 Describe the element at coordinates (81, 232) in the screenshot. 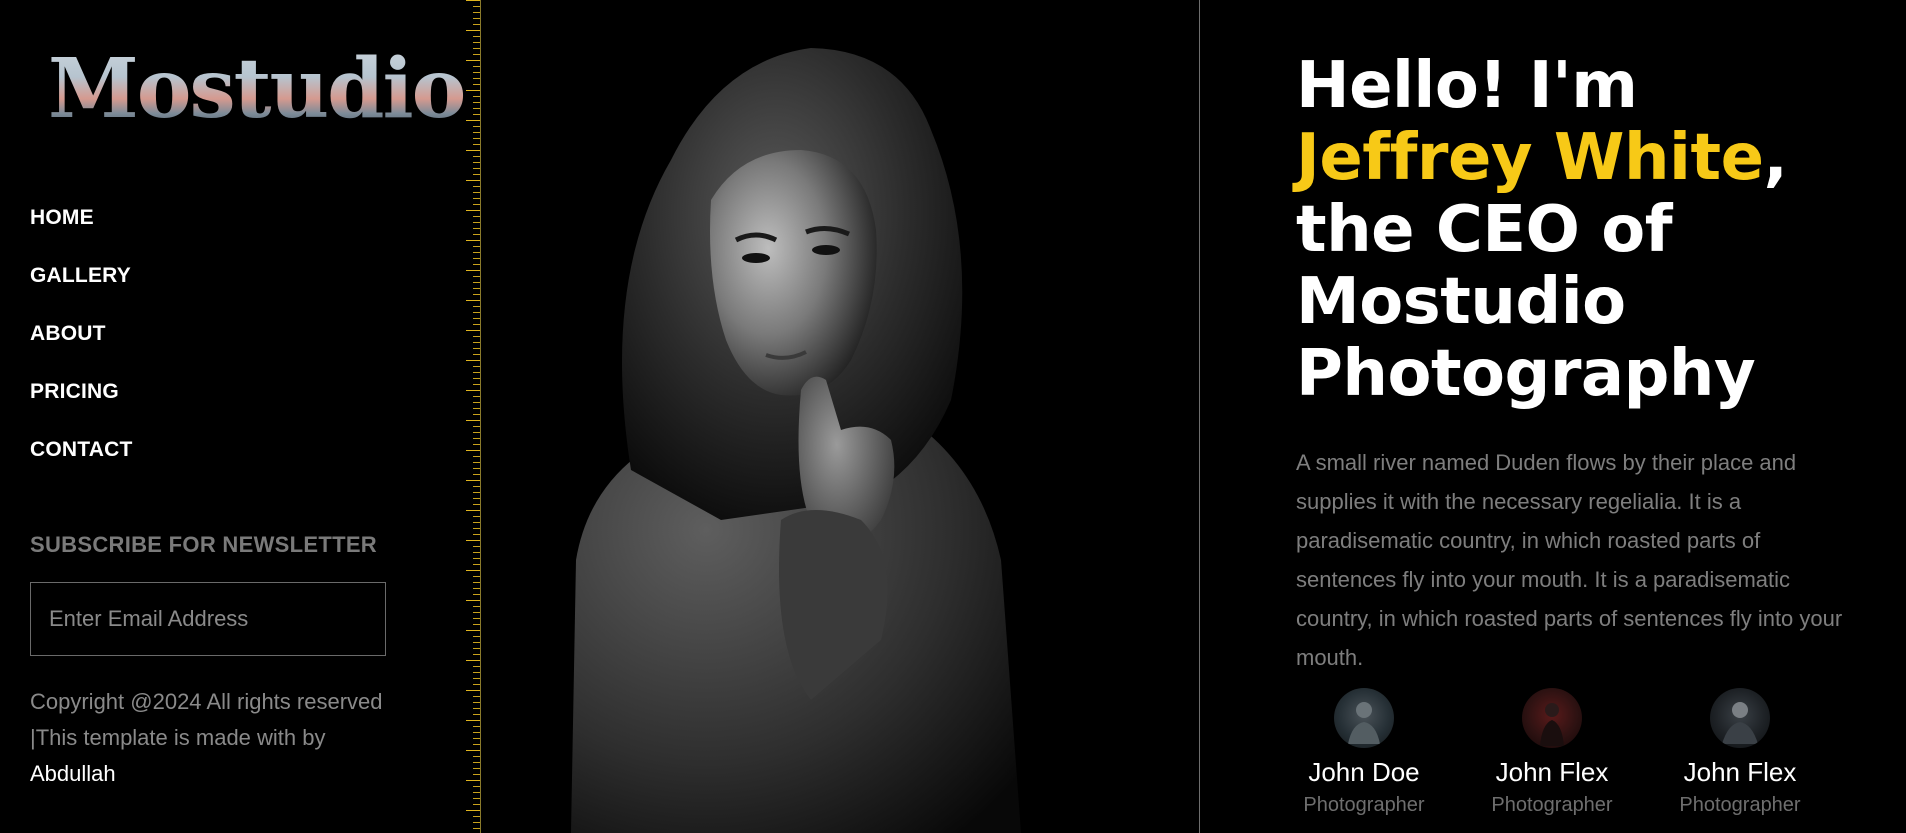

I see `nav-item-home: HOME` at that location.